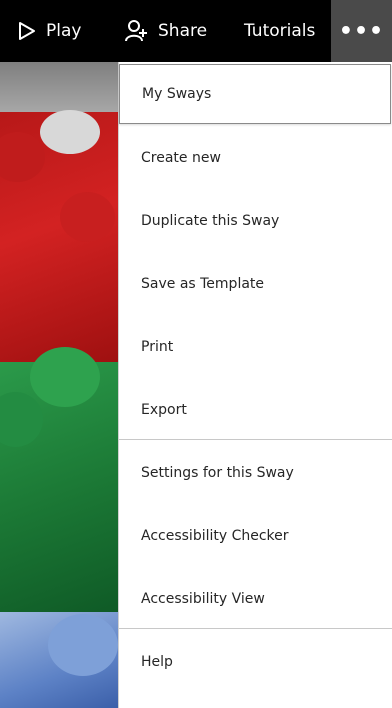 Image resolution: width=392 pixels, height=708 pixels. I want to click on play-label: Play, so click(64, 31).